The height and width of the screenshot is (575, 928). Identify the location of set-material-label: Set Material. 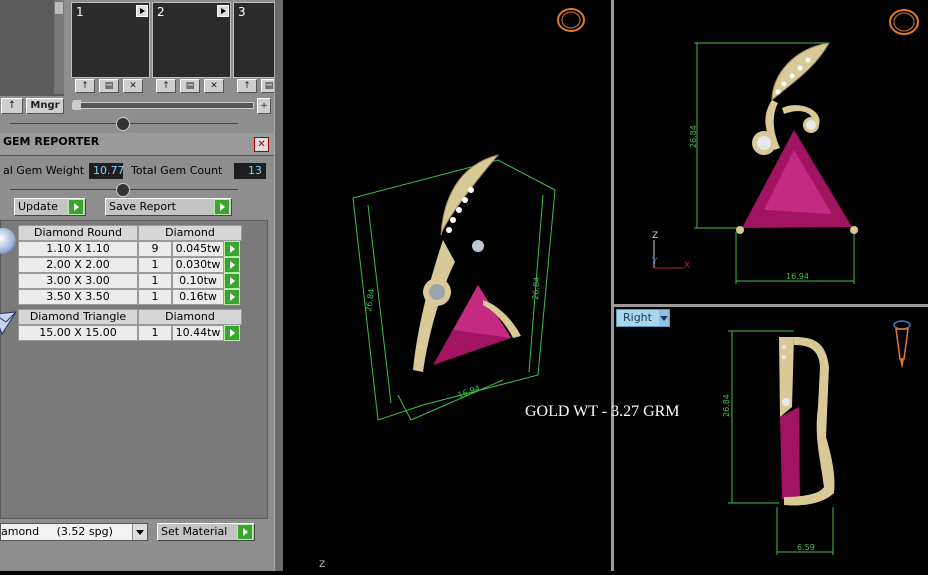
(194, 531).